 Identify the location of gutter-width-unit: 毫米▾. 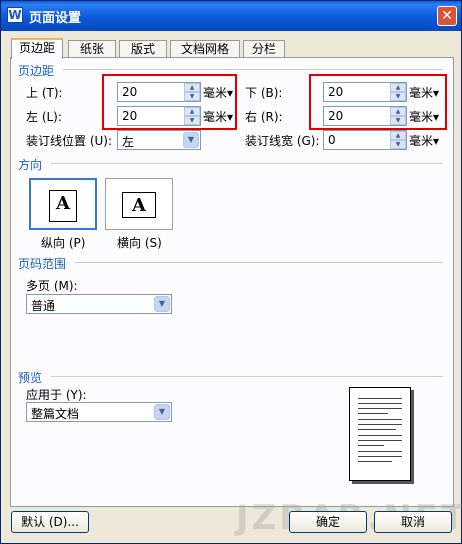
(424, 140).